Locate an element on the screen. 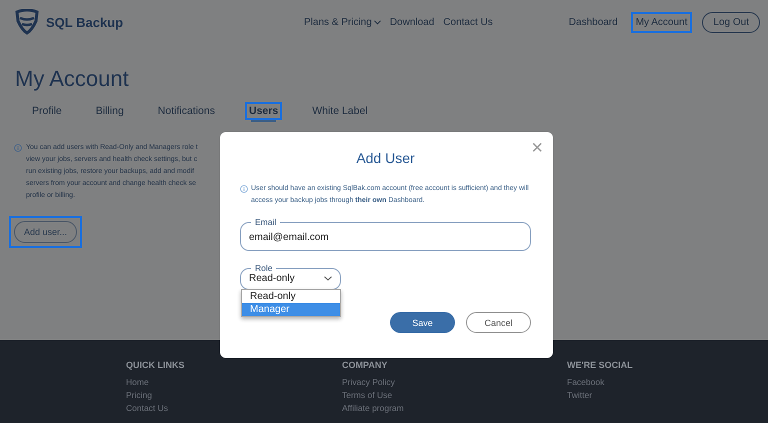 The image size is (768, 423). tab: Billing is located at coordinates (110, 111).